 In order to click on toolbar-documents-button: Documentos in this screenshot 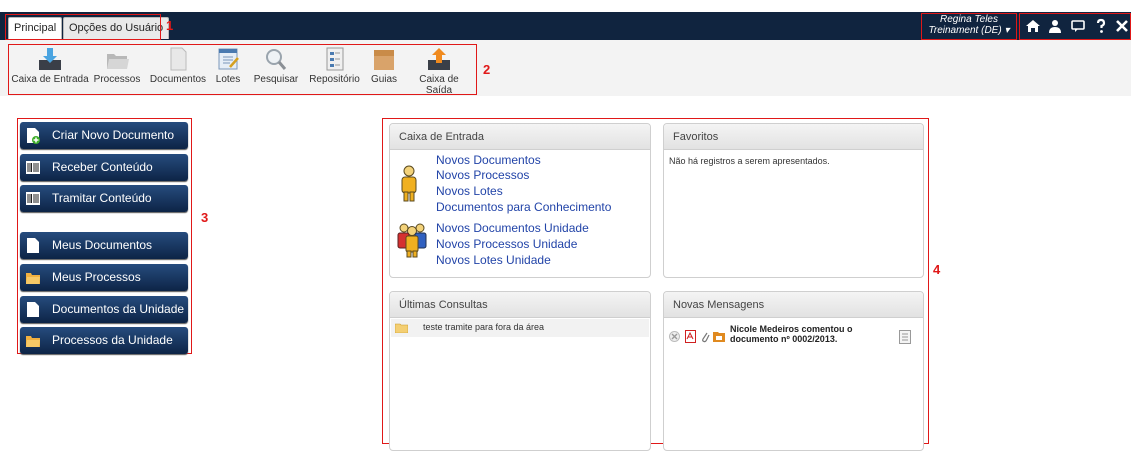, I will do `click(178, 70)`.